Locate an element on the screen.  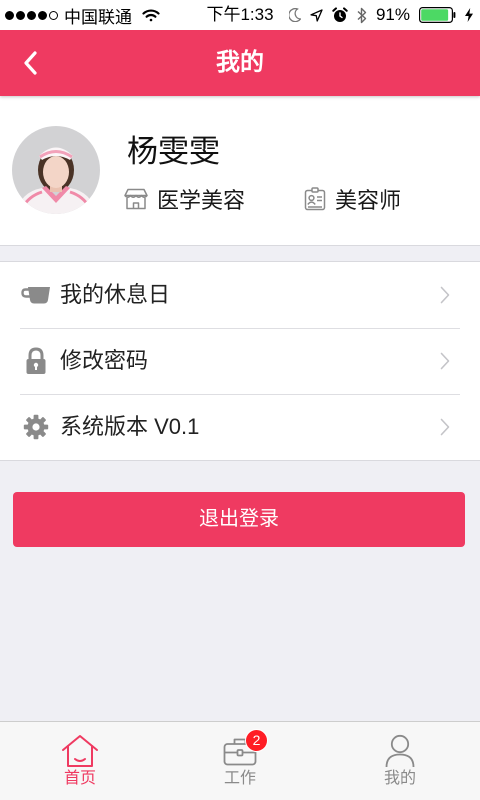
person-icon is located at coordinates (400, 750).